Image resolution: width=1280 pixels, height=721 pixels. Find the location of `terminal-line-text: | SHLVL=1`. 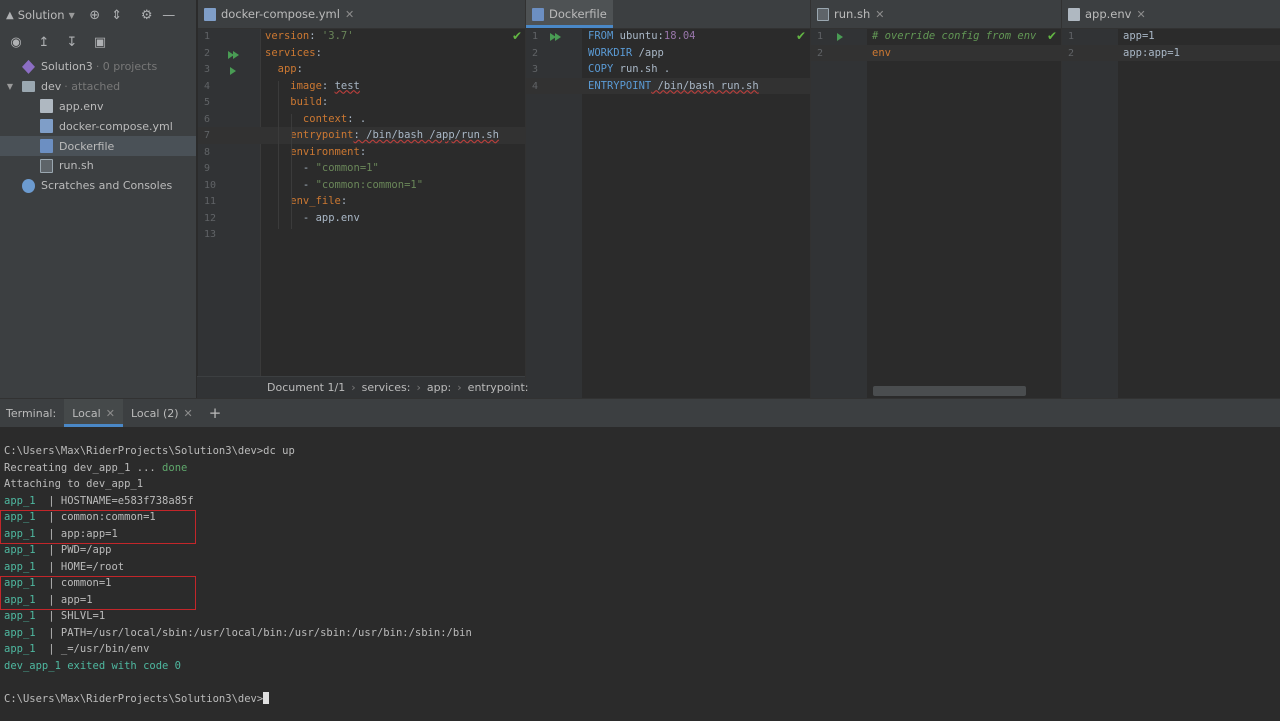

terminal-line-text: | SHLVL=1 is located at coordinates (77, 616).